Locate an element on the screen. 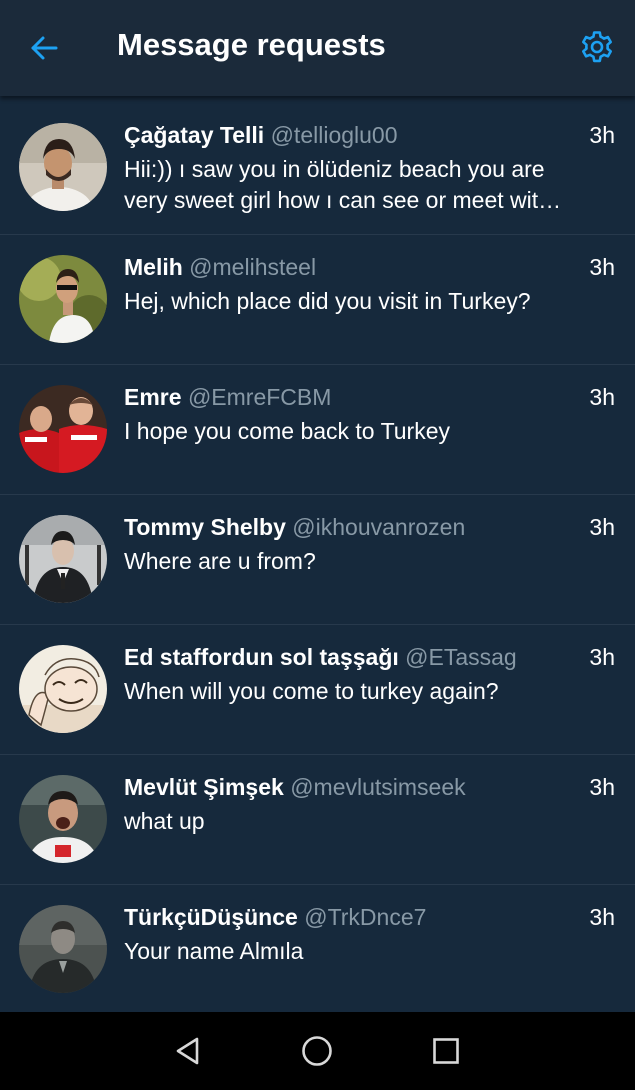 The width and height of the screenshot is (635, 1090). gear-icon is located at coordinates (597, 47).